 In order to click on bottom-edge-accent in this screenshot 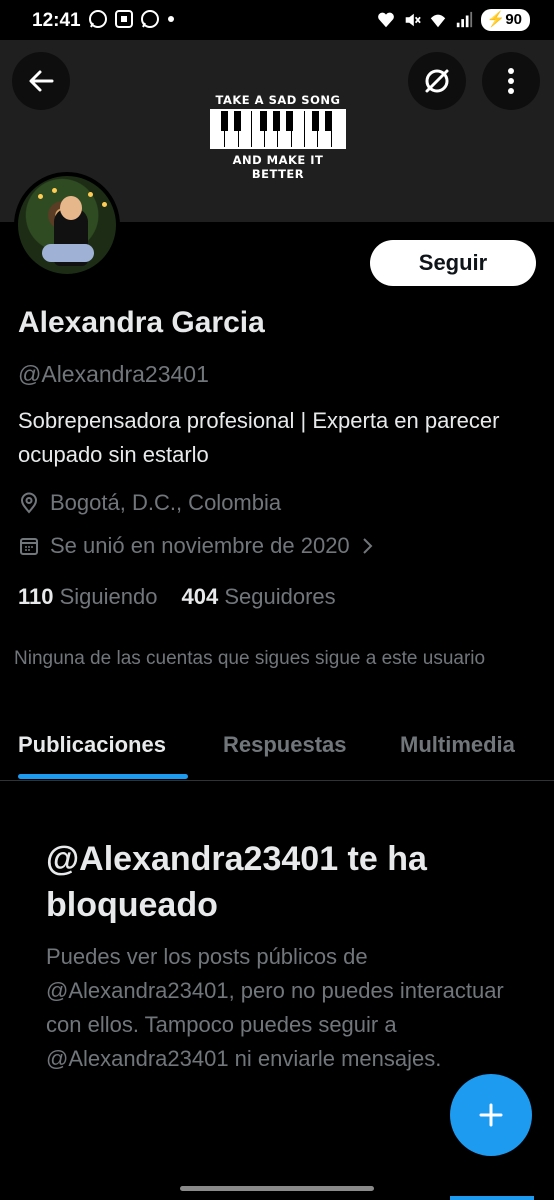, I will do `click(492, 1198)`.